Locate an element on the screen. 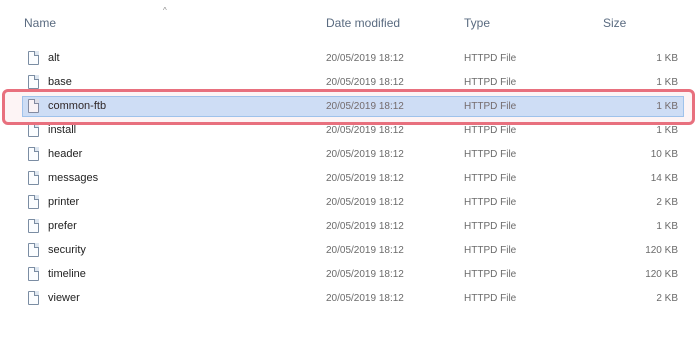 The height and width of the screenshot is (350, 700). column-header-name: Name is located at coordinates (40, 23).